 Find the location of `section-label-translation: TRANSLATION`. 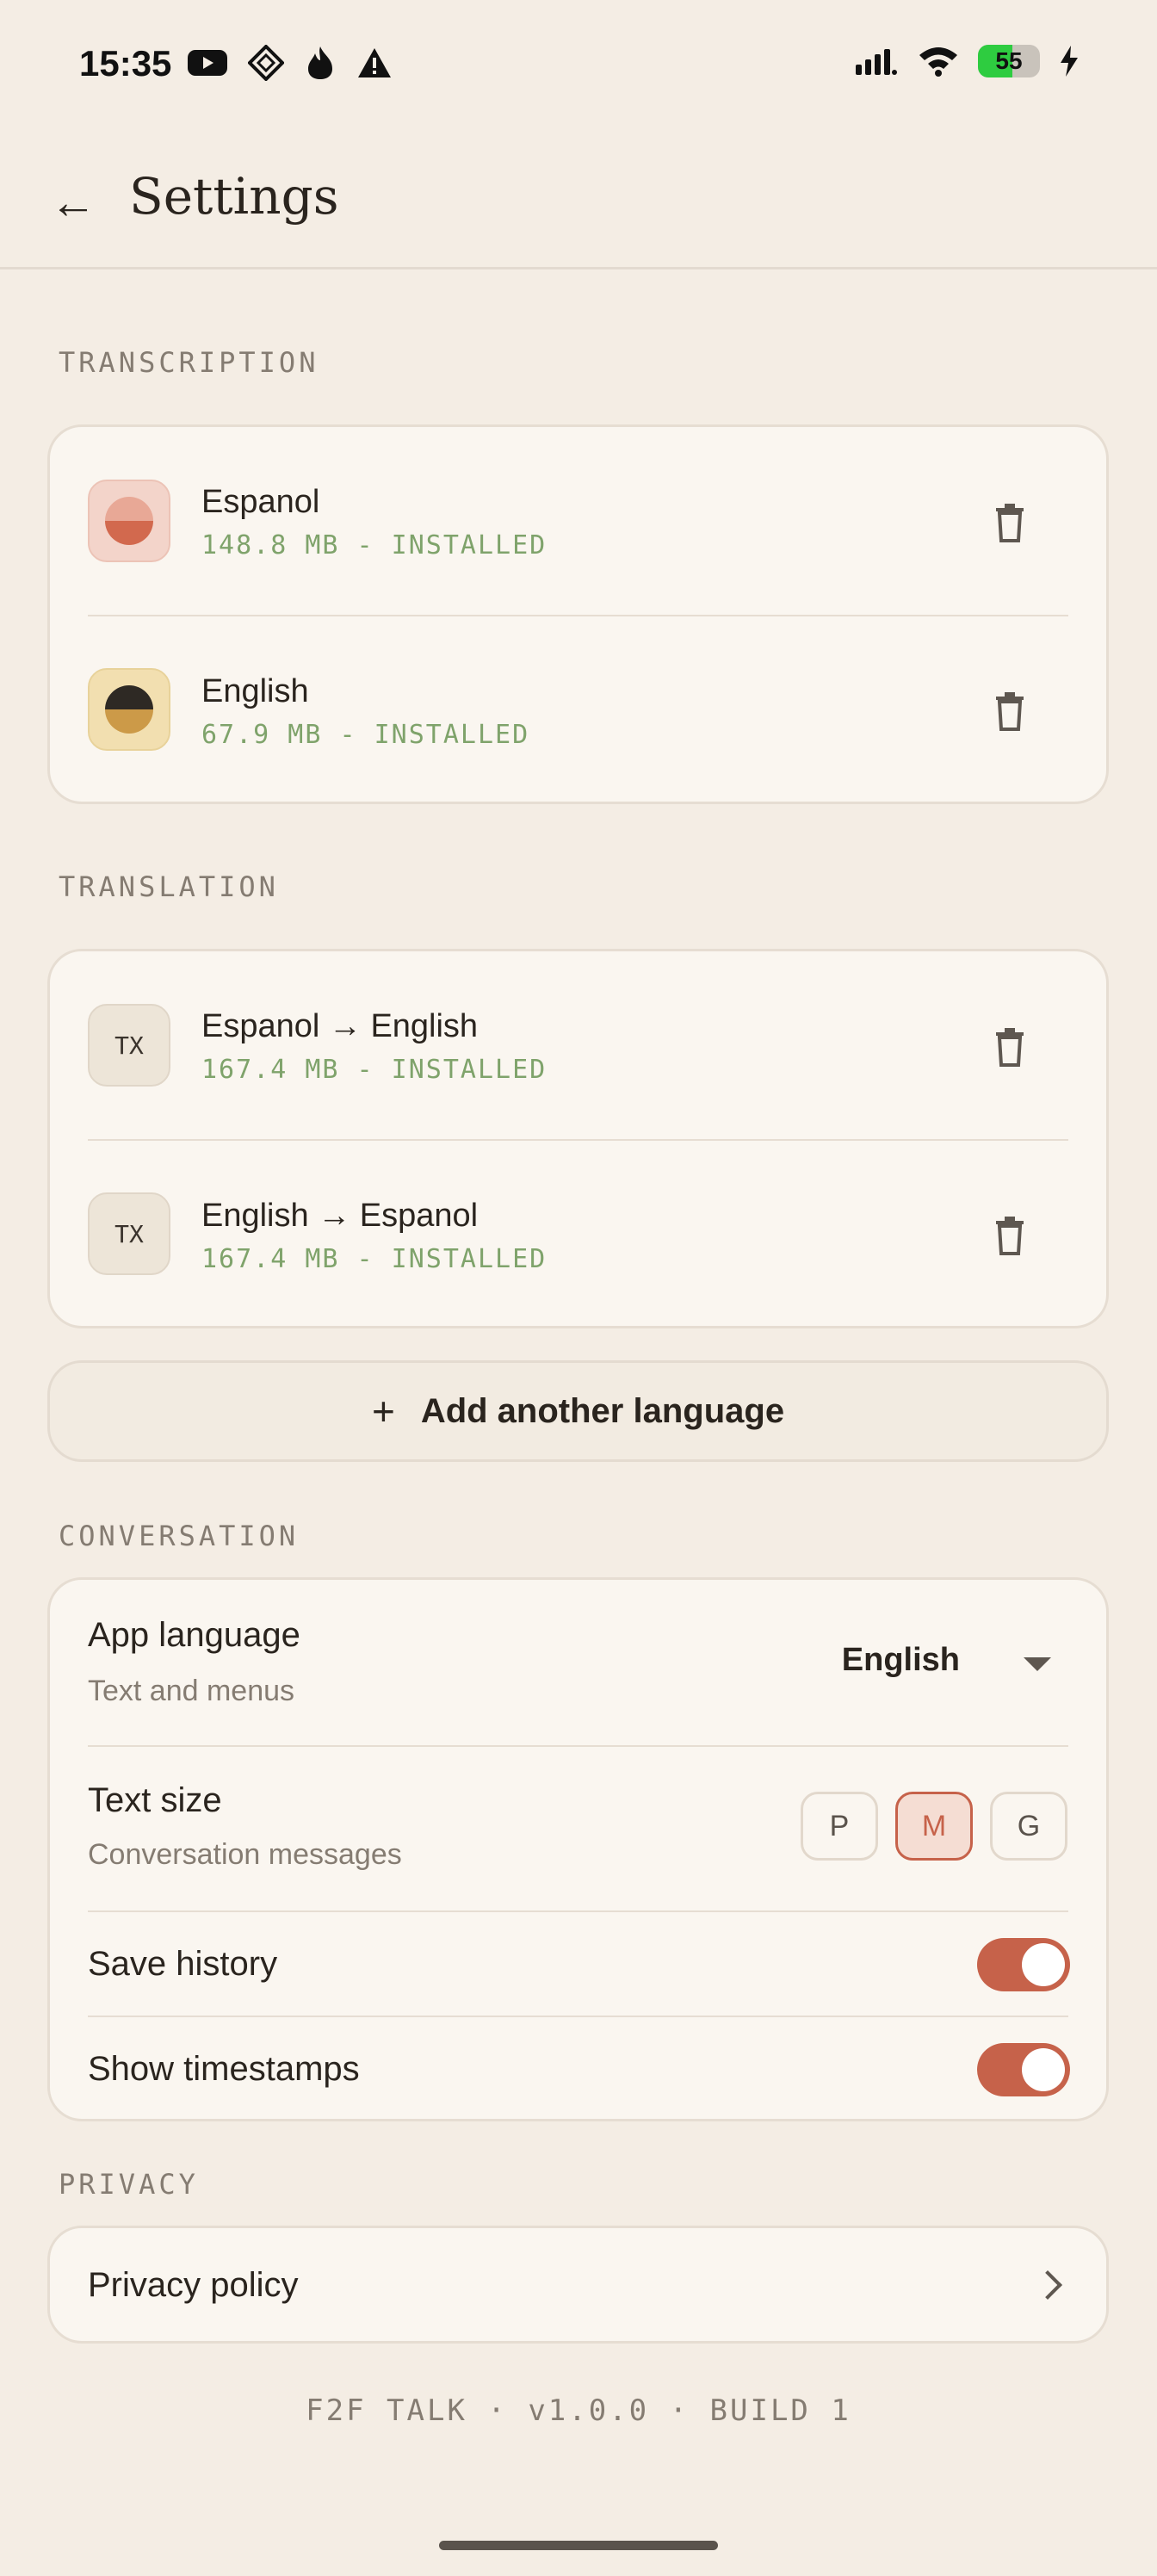

section-label-translation: TRANSLATION is located at coordinates (169, 887).